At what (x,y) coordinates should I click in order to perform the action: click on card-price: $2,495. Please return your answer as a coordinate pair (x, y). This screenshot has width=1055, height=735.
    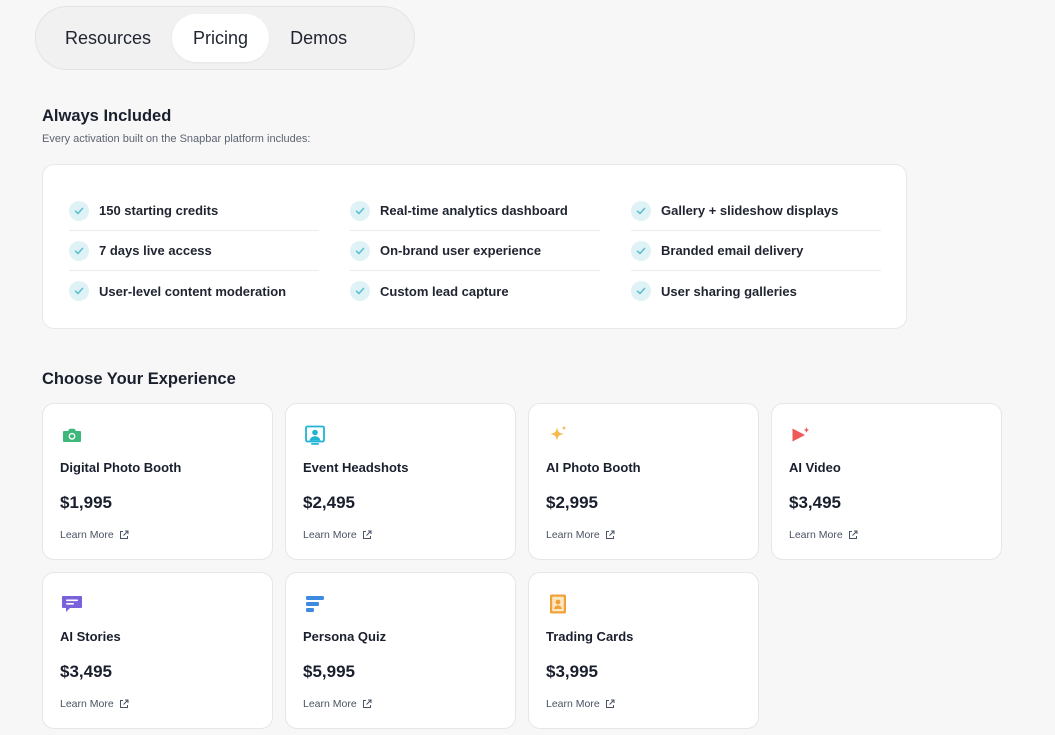
    Looking at the image, I should click on (329, 502).